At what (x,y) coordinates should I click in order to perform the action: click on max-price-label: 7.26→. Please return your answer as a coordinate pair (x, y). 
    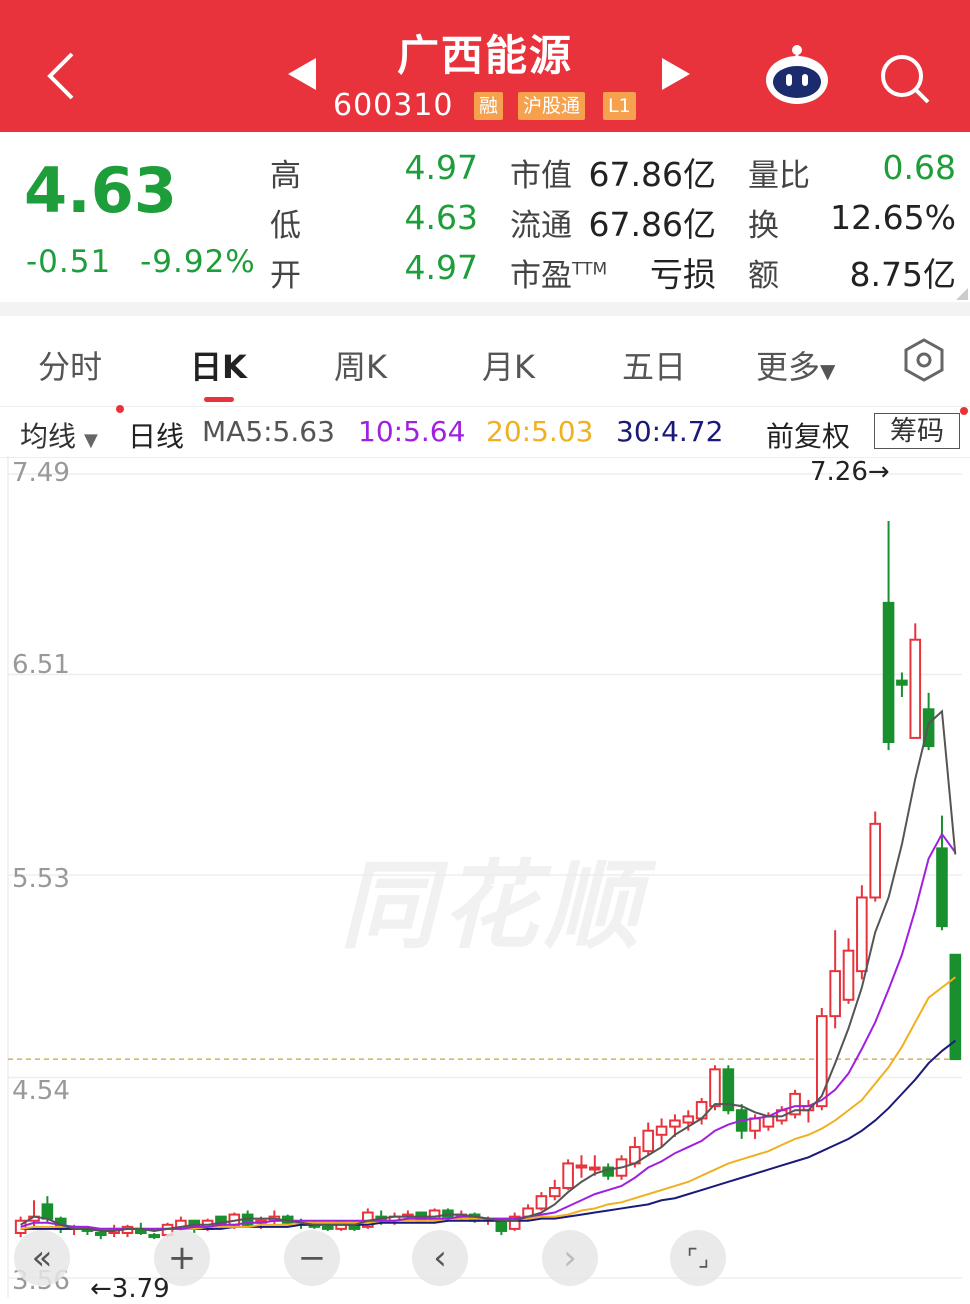
    Looking at the image, I should click on (850, 472).